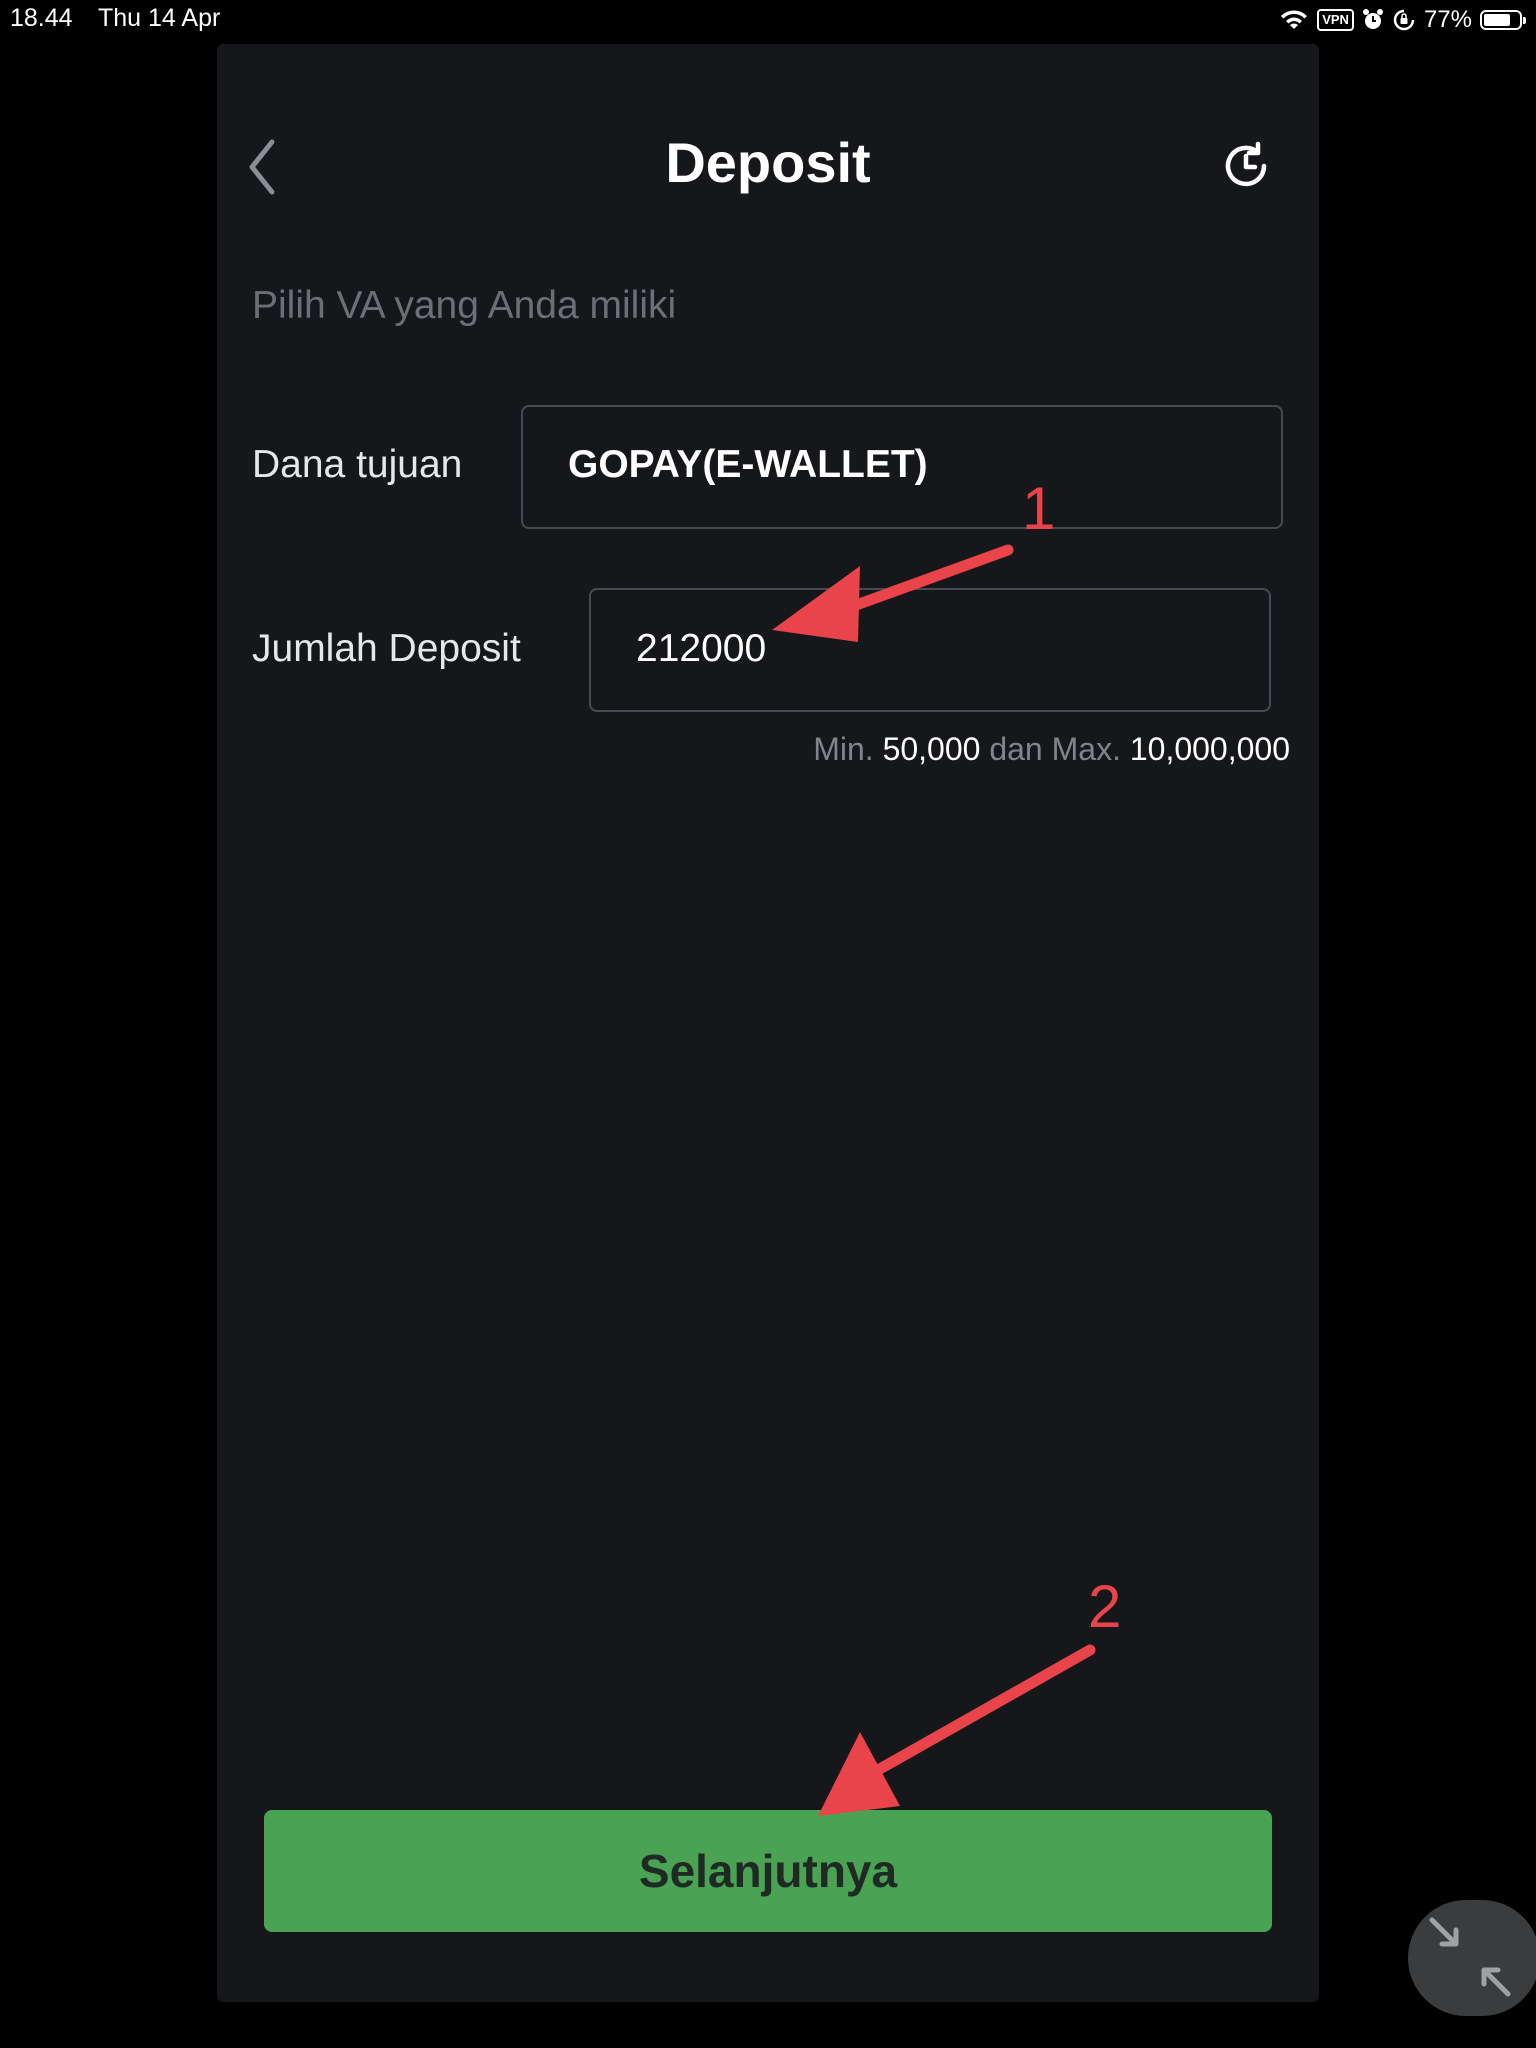 The width and height of the screenshot is (1536, 2048). I want to click on hint-mid-text: dan Max., so click(1055, 749).